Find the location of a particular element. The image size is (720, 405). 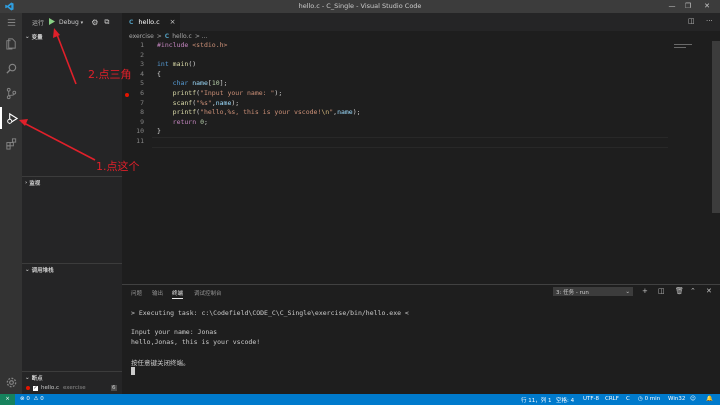

kill-terminal-icon: 🗑 is located at coordinates (679, 291).